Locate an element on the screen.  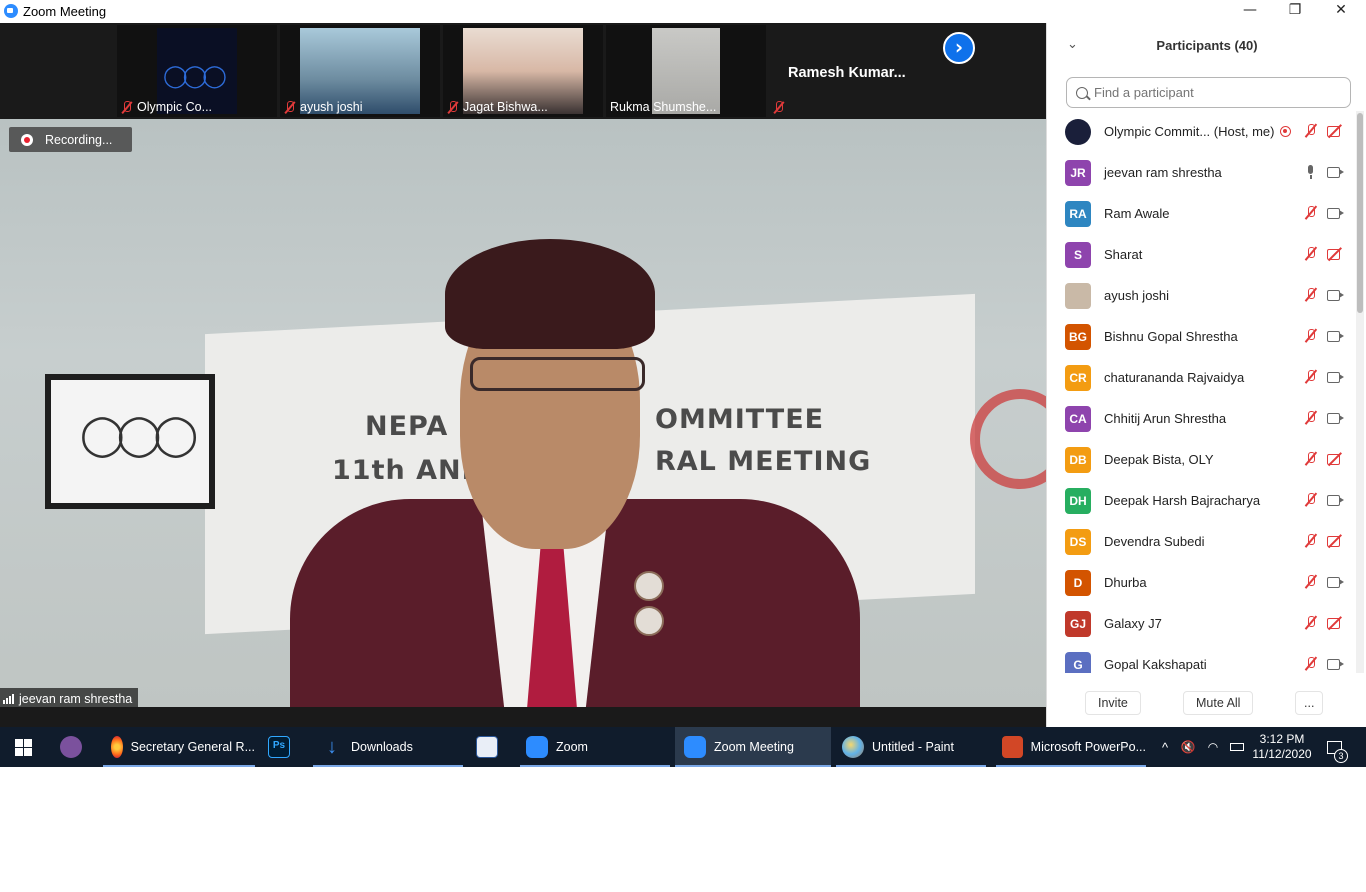
participant-list-scrollbar is located at coordinates (1360, 392).